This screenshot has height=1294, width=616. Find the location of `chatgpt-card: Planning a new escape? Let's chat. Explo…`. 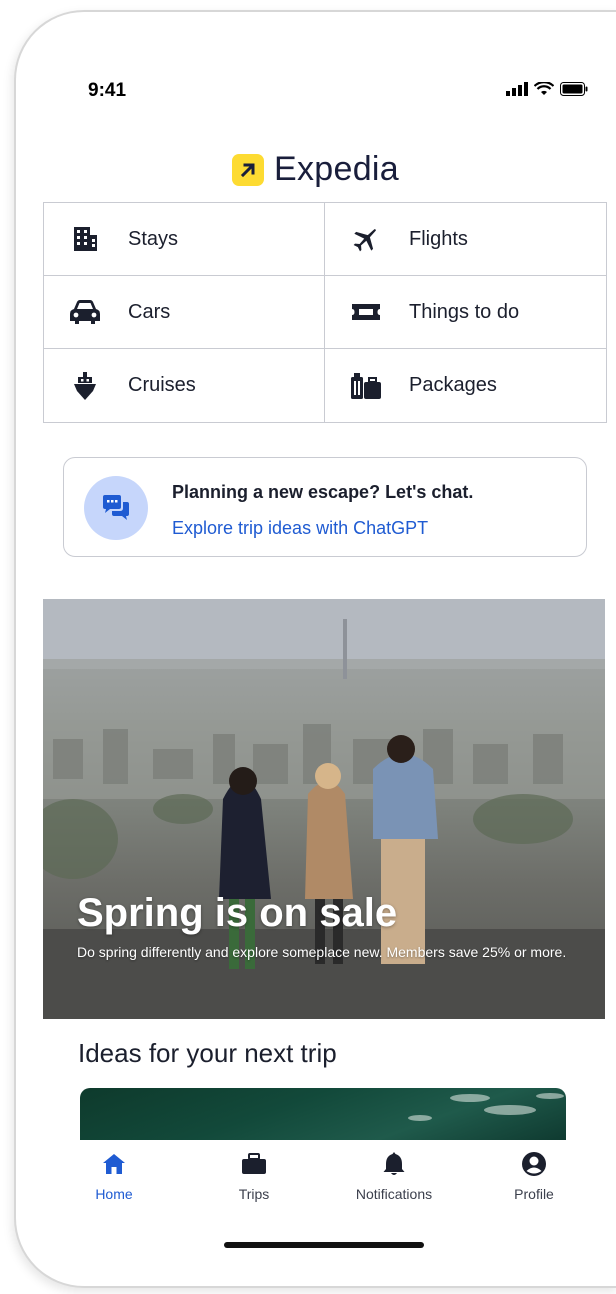

chatgpt-card: Planning a new escape? Let's chat. Explo… is located at coordinates (325, 507).